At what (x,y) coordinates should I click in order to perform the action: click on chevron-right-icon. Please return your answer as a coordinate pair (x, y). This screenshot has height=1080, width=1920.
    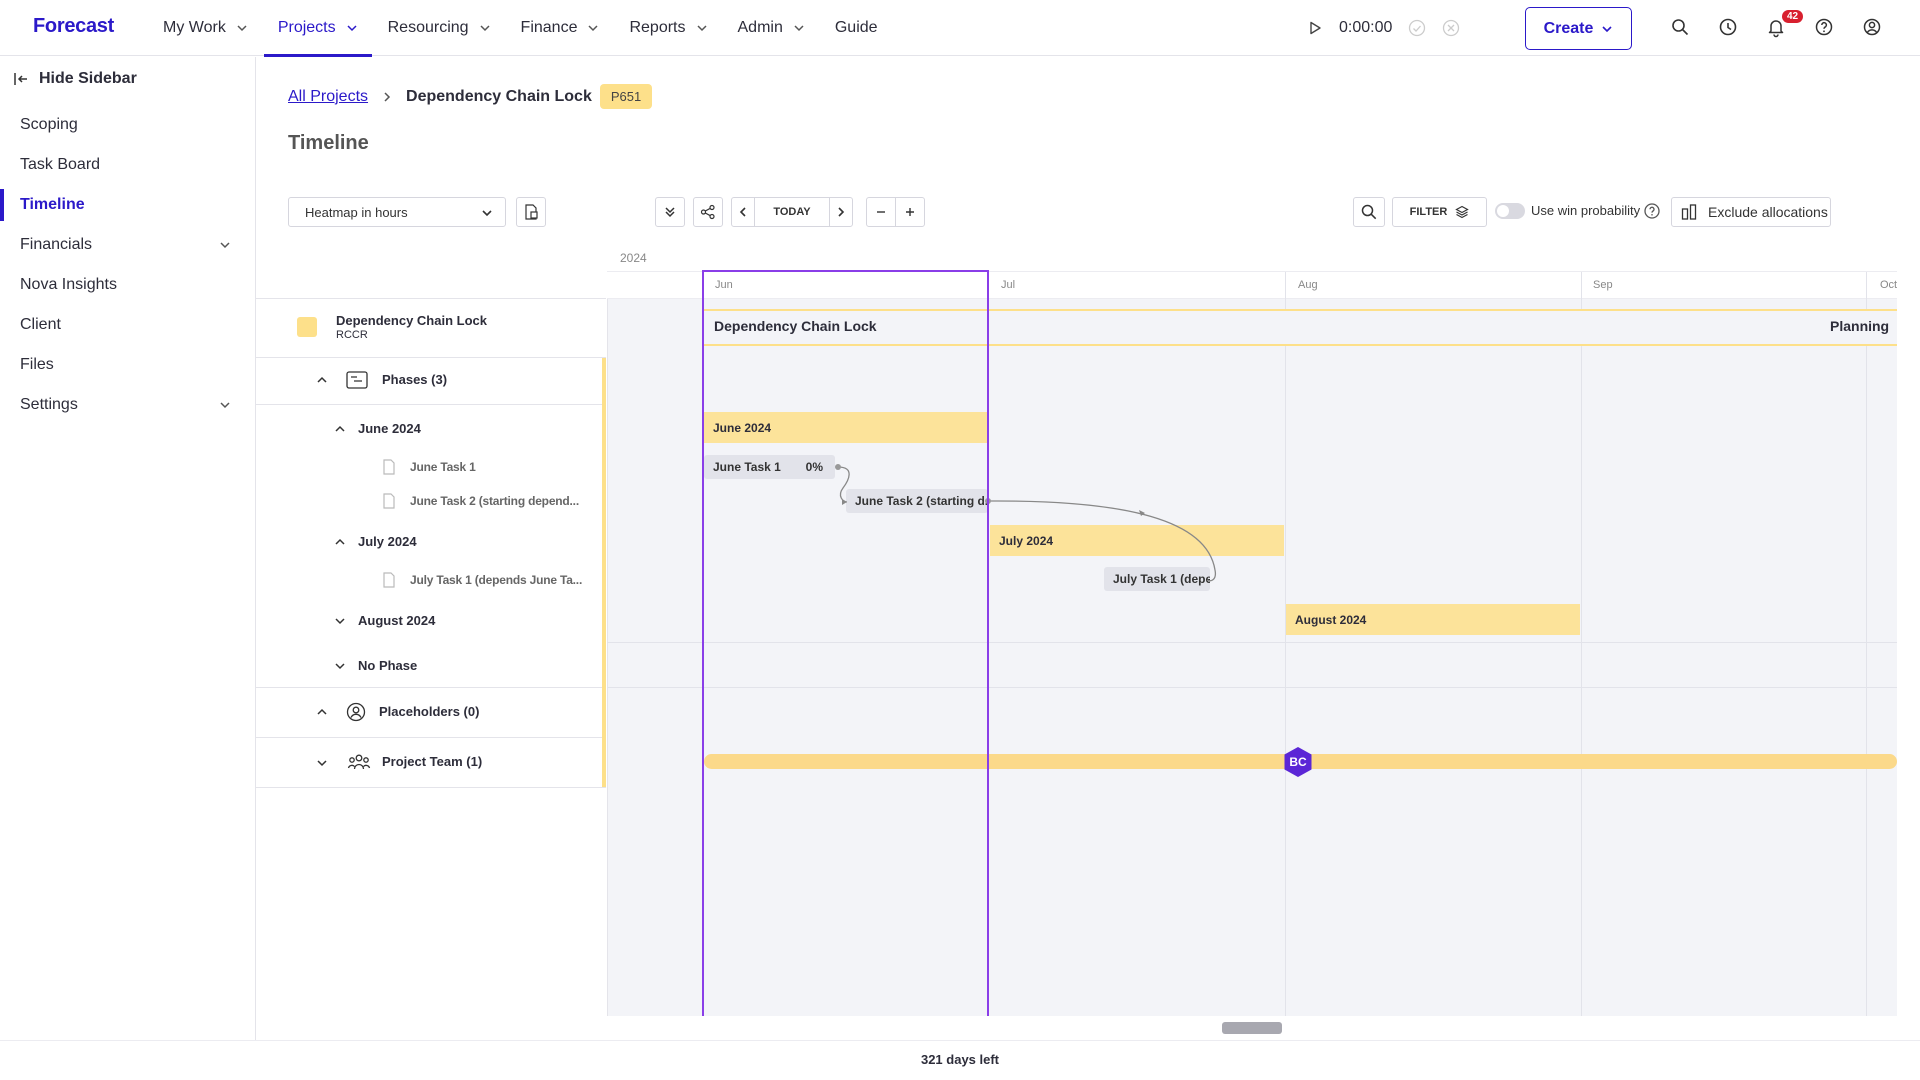
    Looking at the image, I should click on (387, 96).